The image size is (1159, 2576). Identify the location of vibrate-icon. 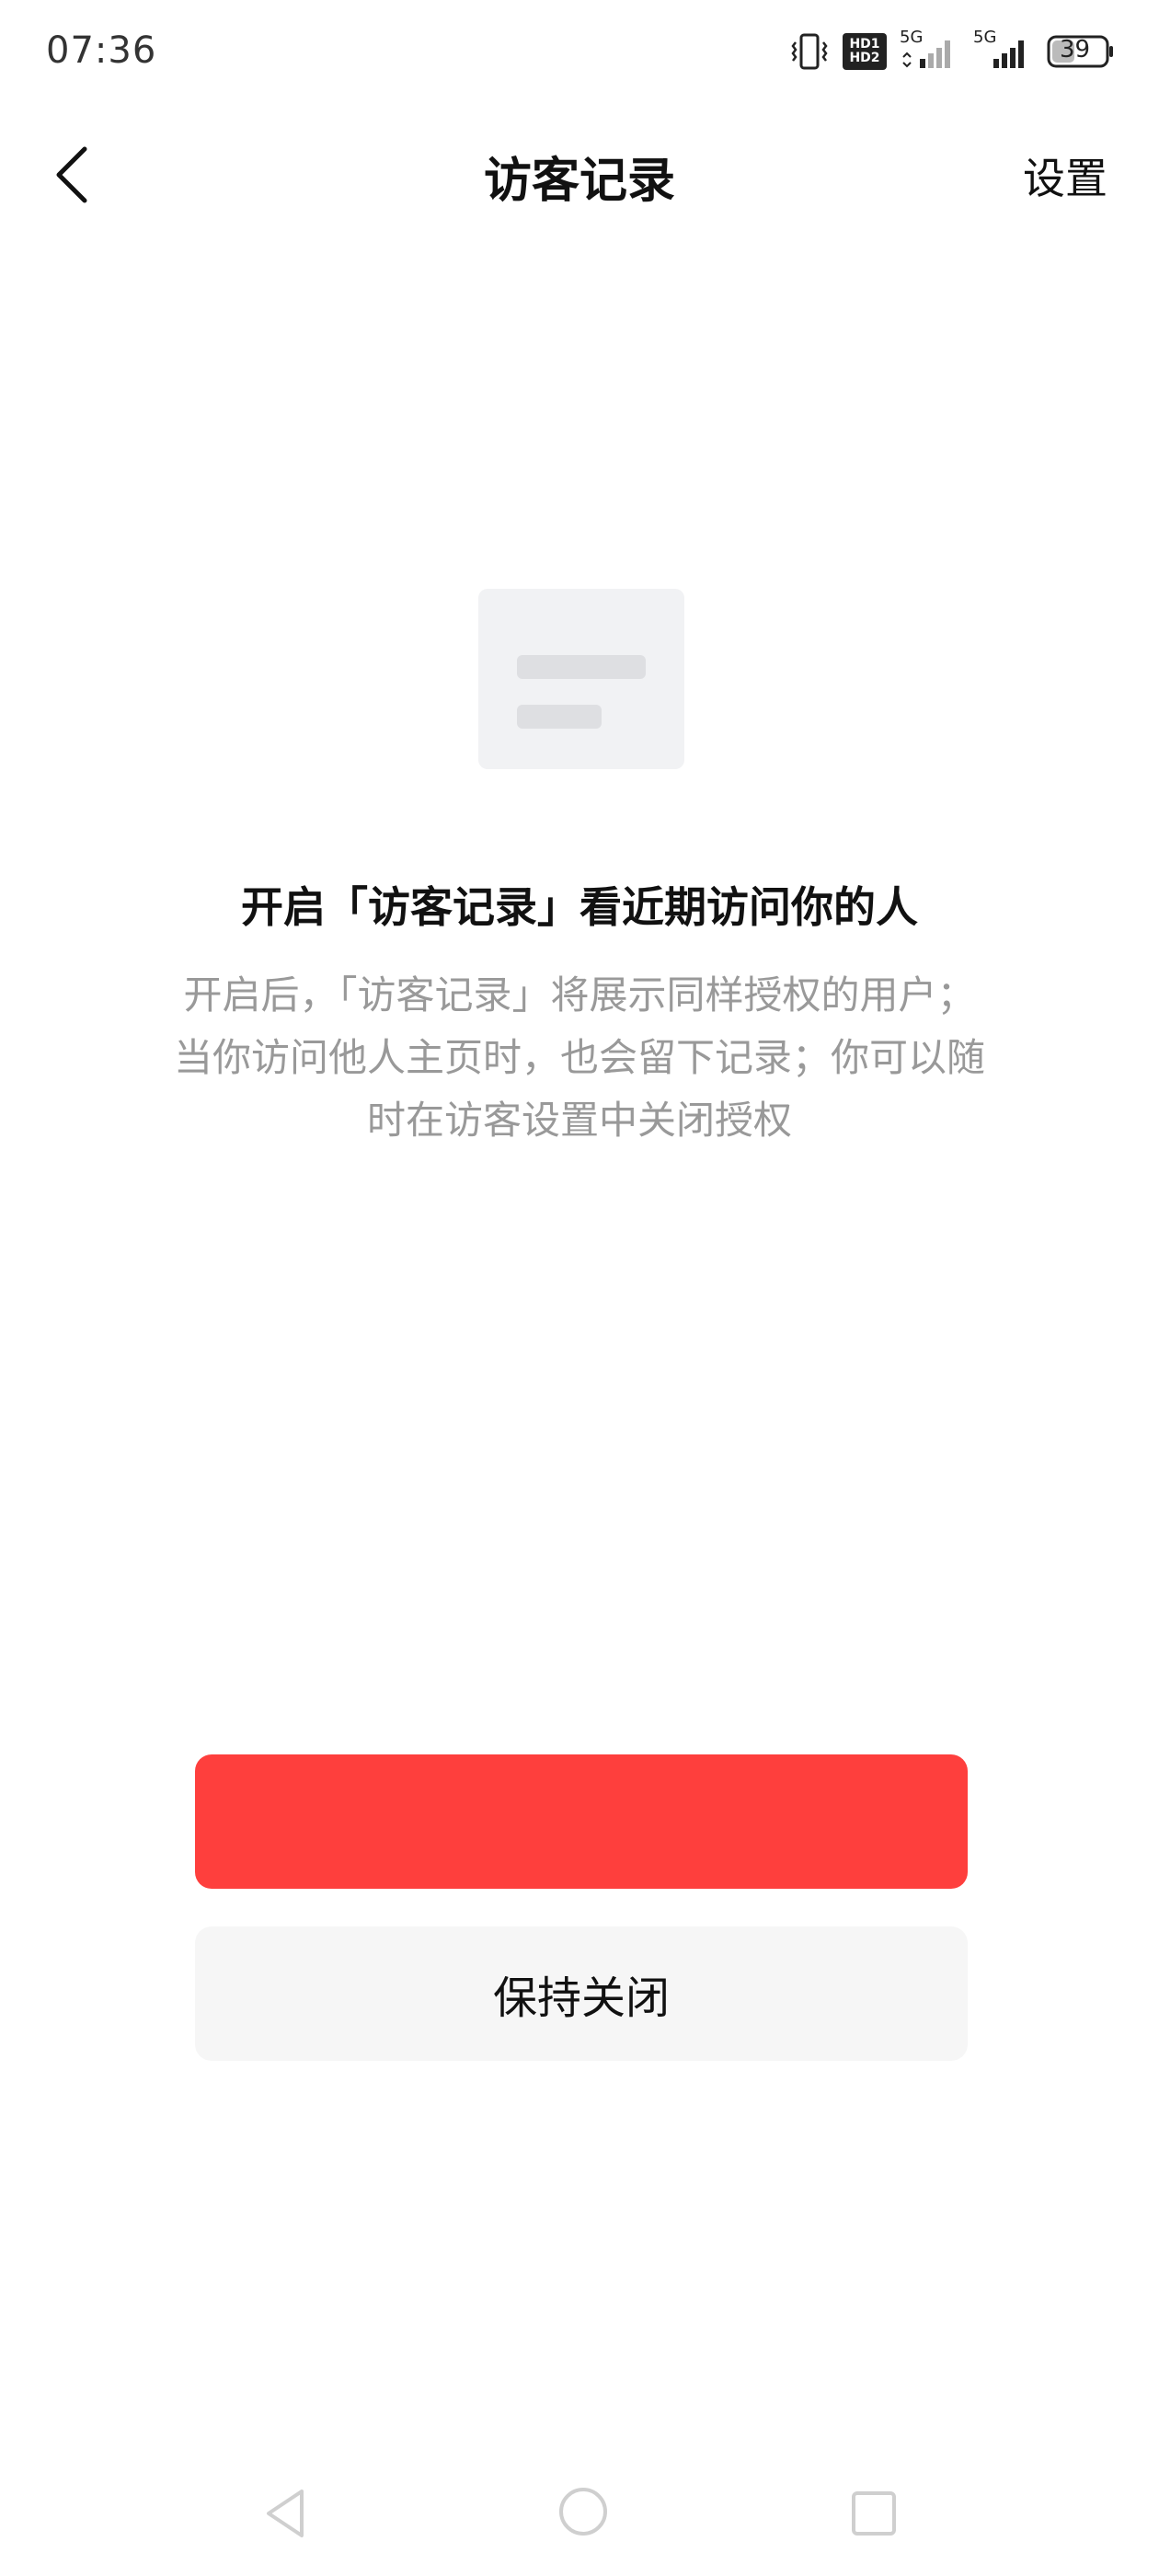
(809, 51).